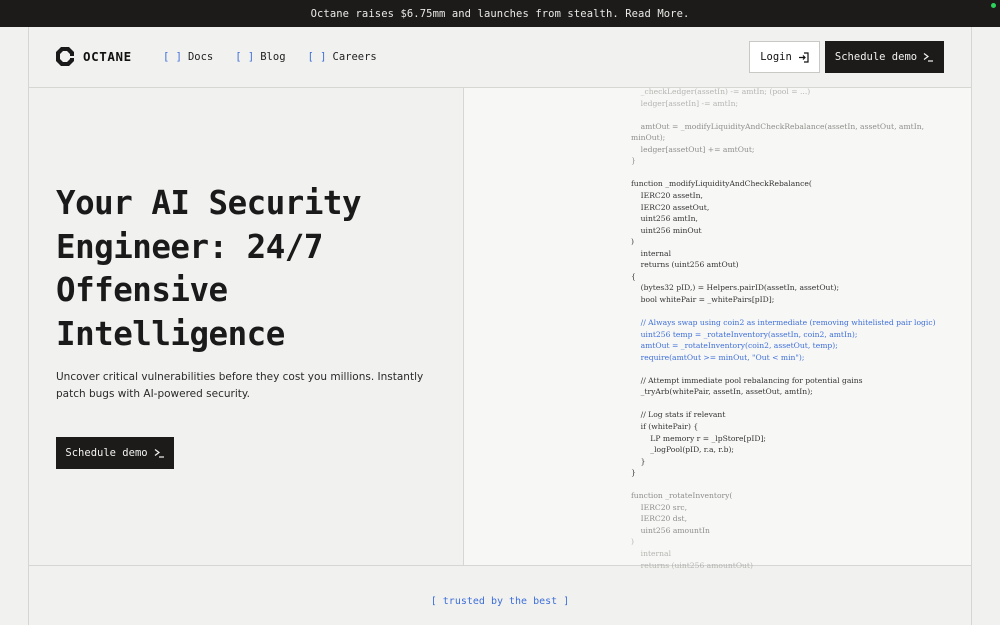 This screenshot has height=625, width=1000. I want to click on code-line: IERC20 assetOut,, so click(670, 207).